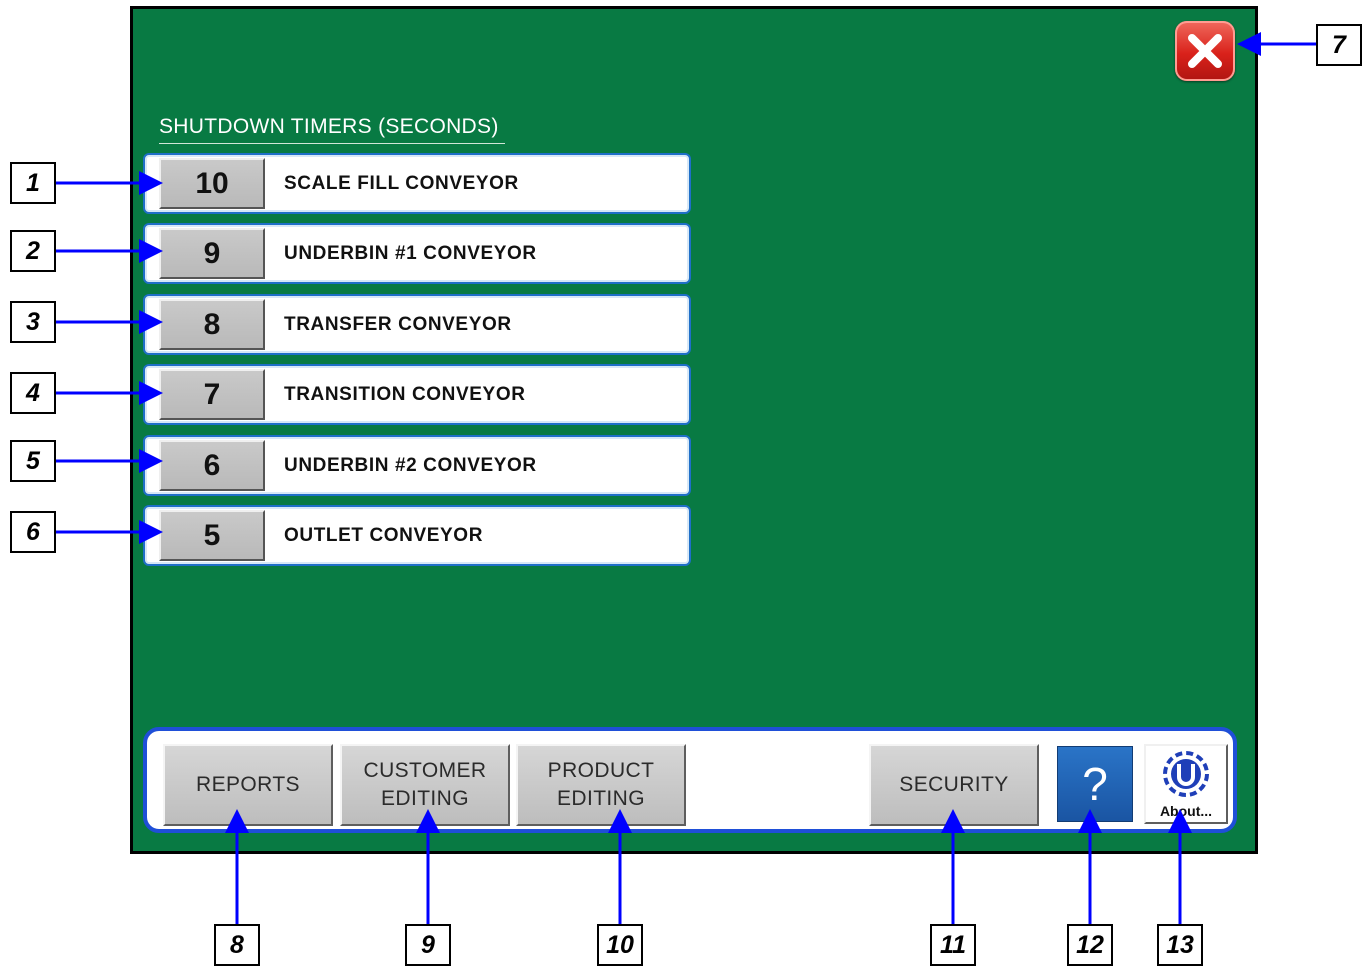 The width and height of the screenshot is (1372, 970). Describe the element at coordinates (33, 183) in the screenshot. I see `callout-1: 1` at that location.